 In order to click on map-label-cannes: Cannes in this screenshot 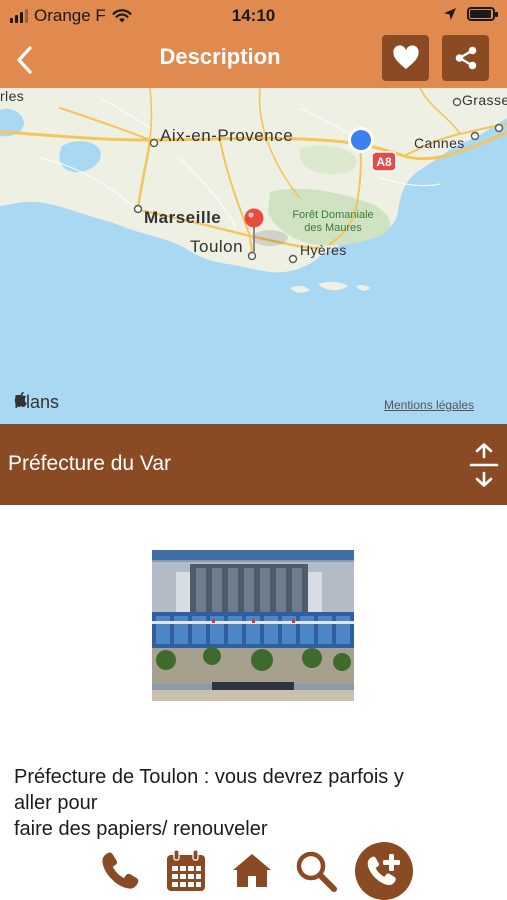, I will do `click(439, 143)`.